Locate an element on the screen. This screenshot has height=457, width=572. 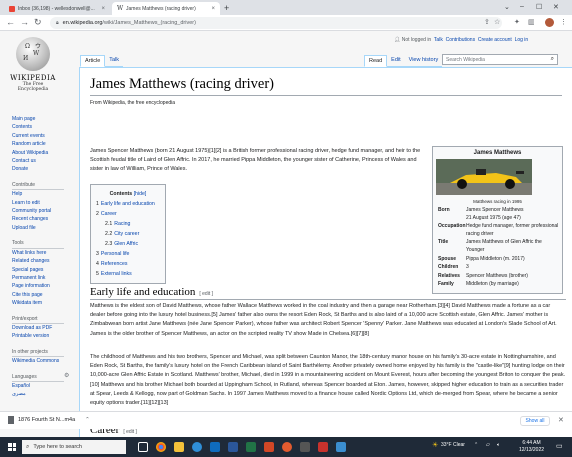
toc-hide-link: [hide] is located at coordinates (140, 194).